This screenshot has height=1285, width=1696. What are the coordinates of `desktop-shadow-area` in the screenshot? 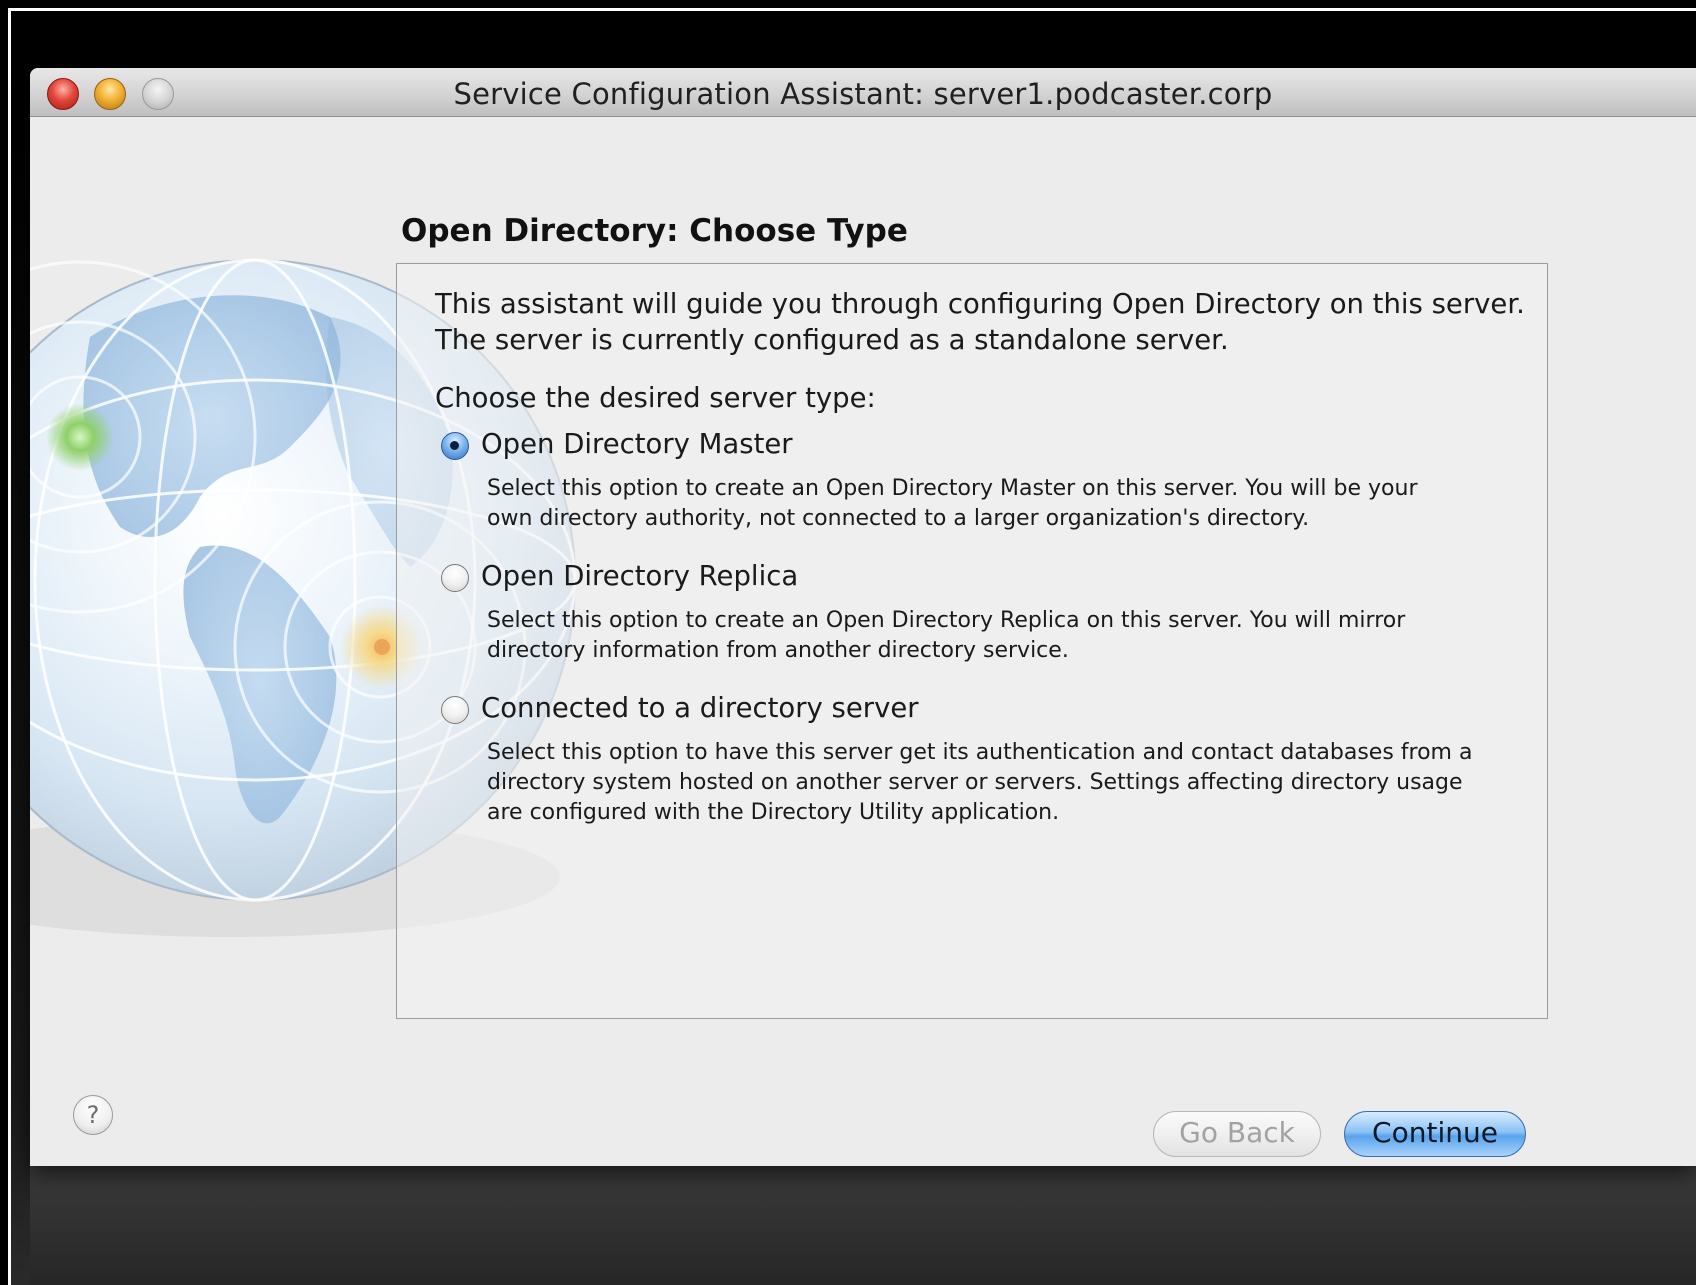 It's located at (863, 1225).